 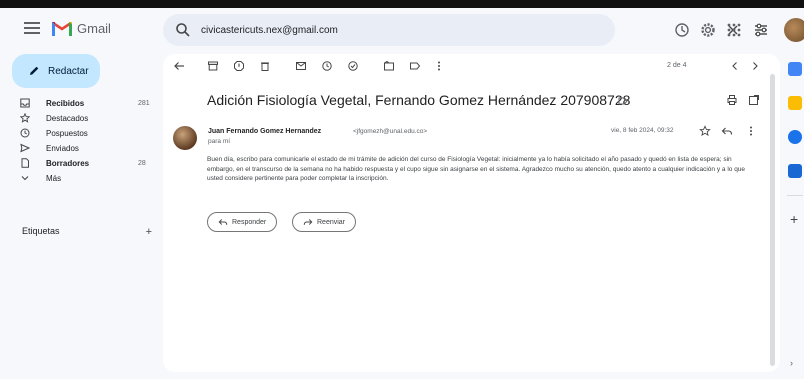 What do you see at coordinates (80, 148) in the screenshot?
I see `sidebar-item-sent: Enviados` at bounding box center [80, 148].